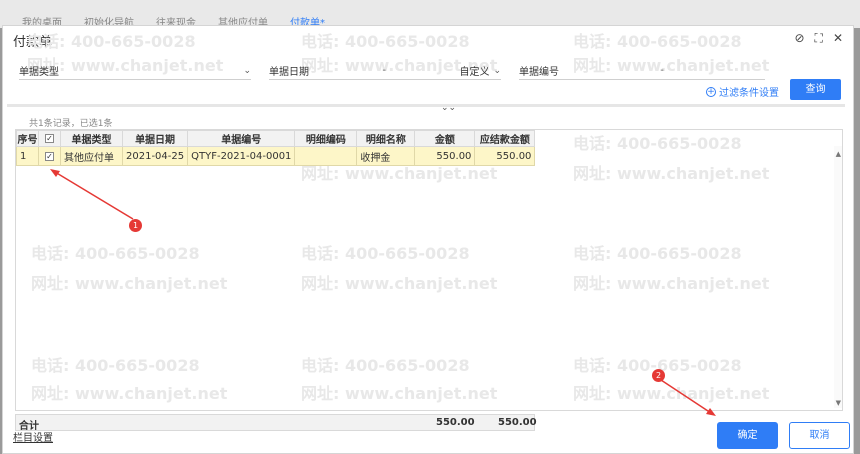 This screenshot has height=454, width=860. I want to click on arrow-1-head, so click(55, 173).